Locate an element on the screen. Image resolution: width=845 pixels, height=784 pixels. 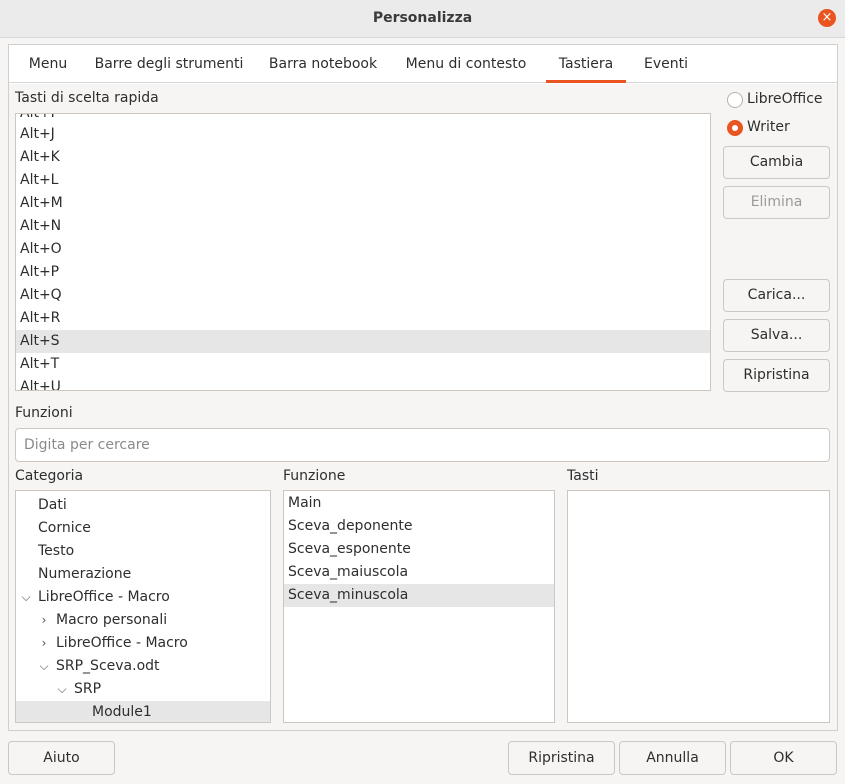
function-row: Sceva_maiuscola is located at coordinates (419, 572).